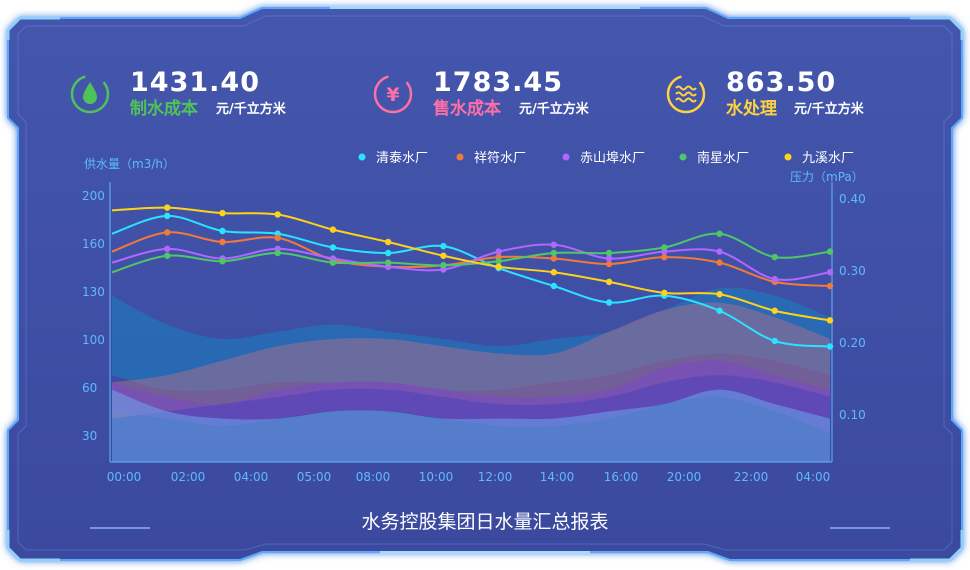 The height and width of the screenshot is (570, 970). Describe the element at coordinates (89, 388) in the screenshot. I see `y-tick-label: 60` at that location.